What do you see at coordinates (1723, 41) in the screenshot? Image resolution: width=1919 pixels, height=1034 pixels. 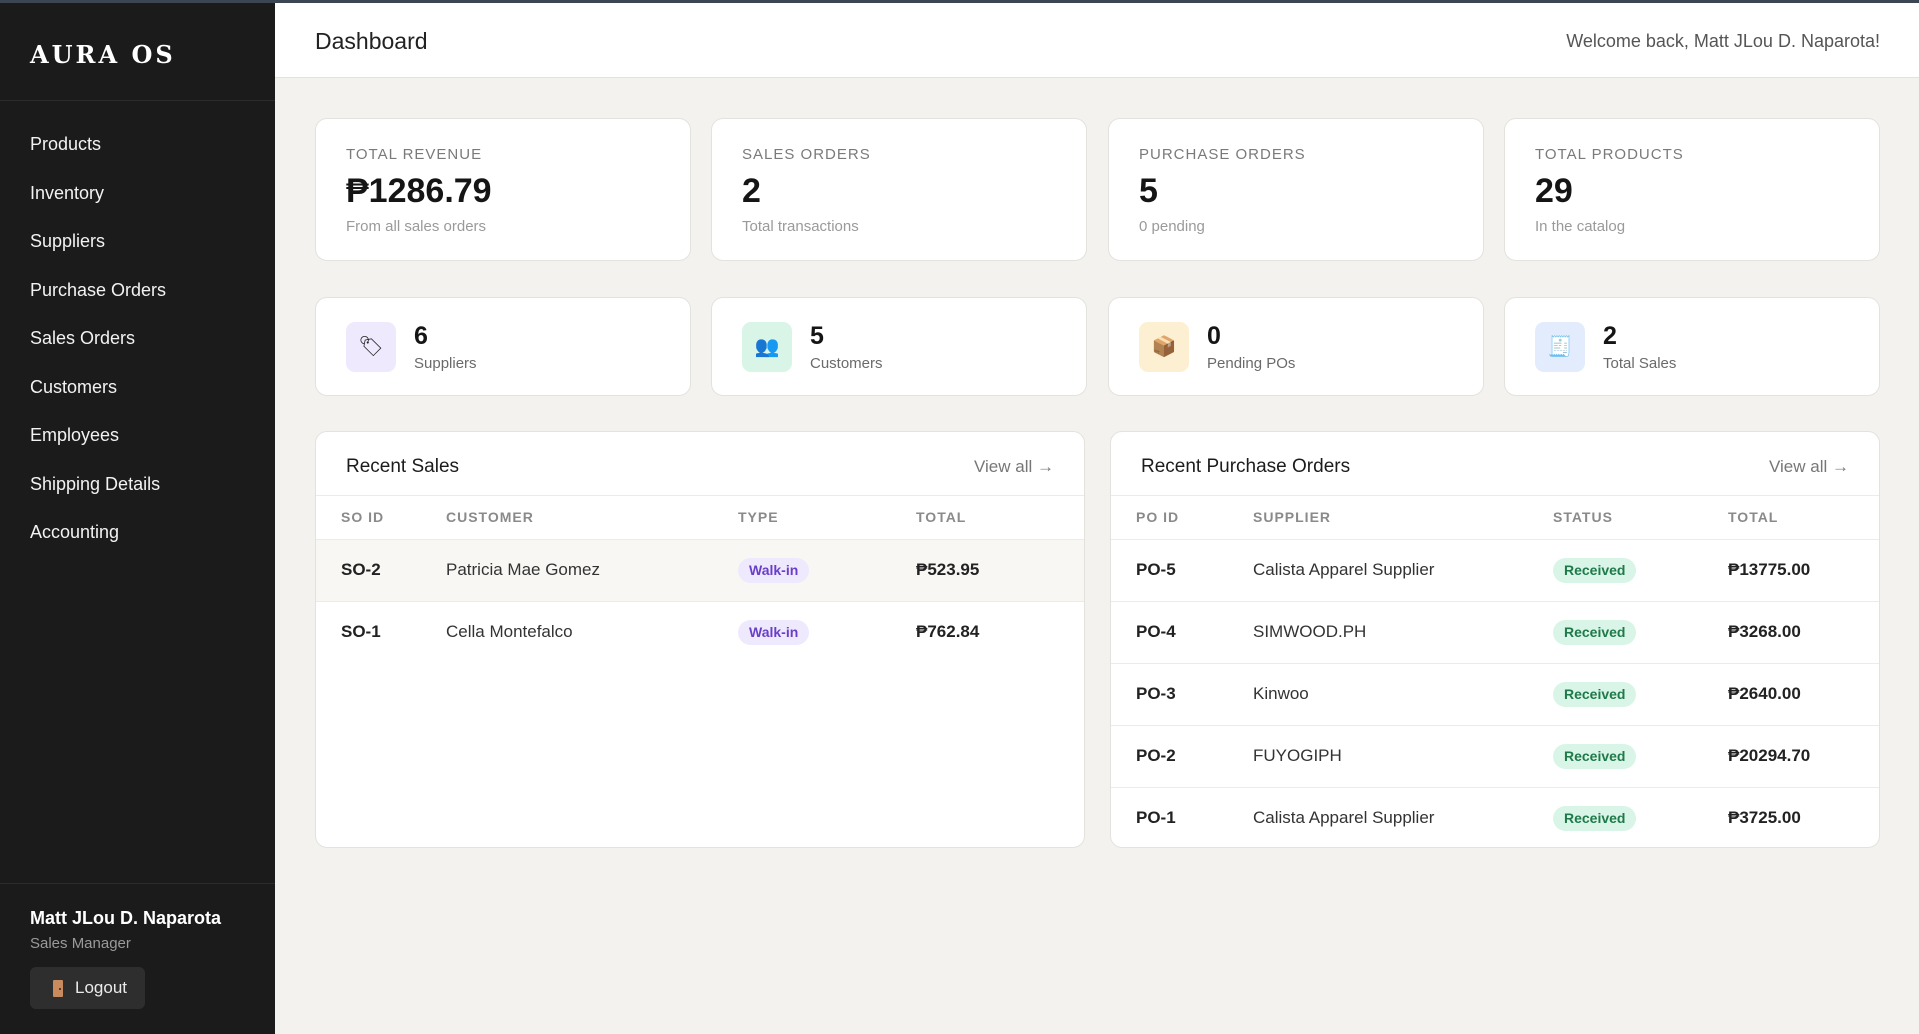 I see `welcome-message: Welcome back, Matt JLou D. Naparota!` at bounding box center [1723, 41].